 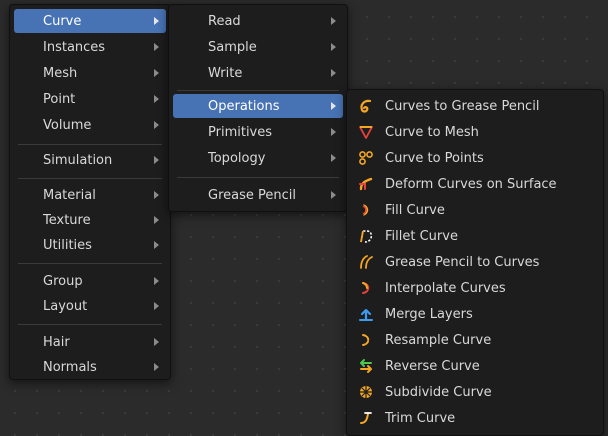 I want to click on menu-item-curves-to-grease-pencil: Curves to Grease Pencil, so click(x=475, y=106).